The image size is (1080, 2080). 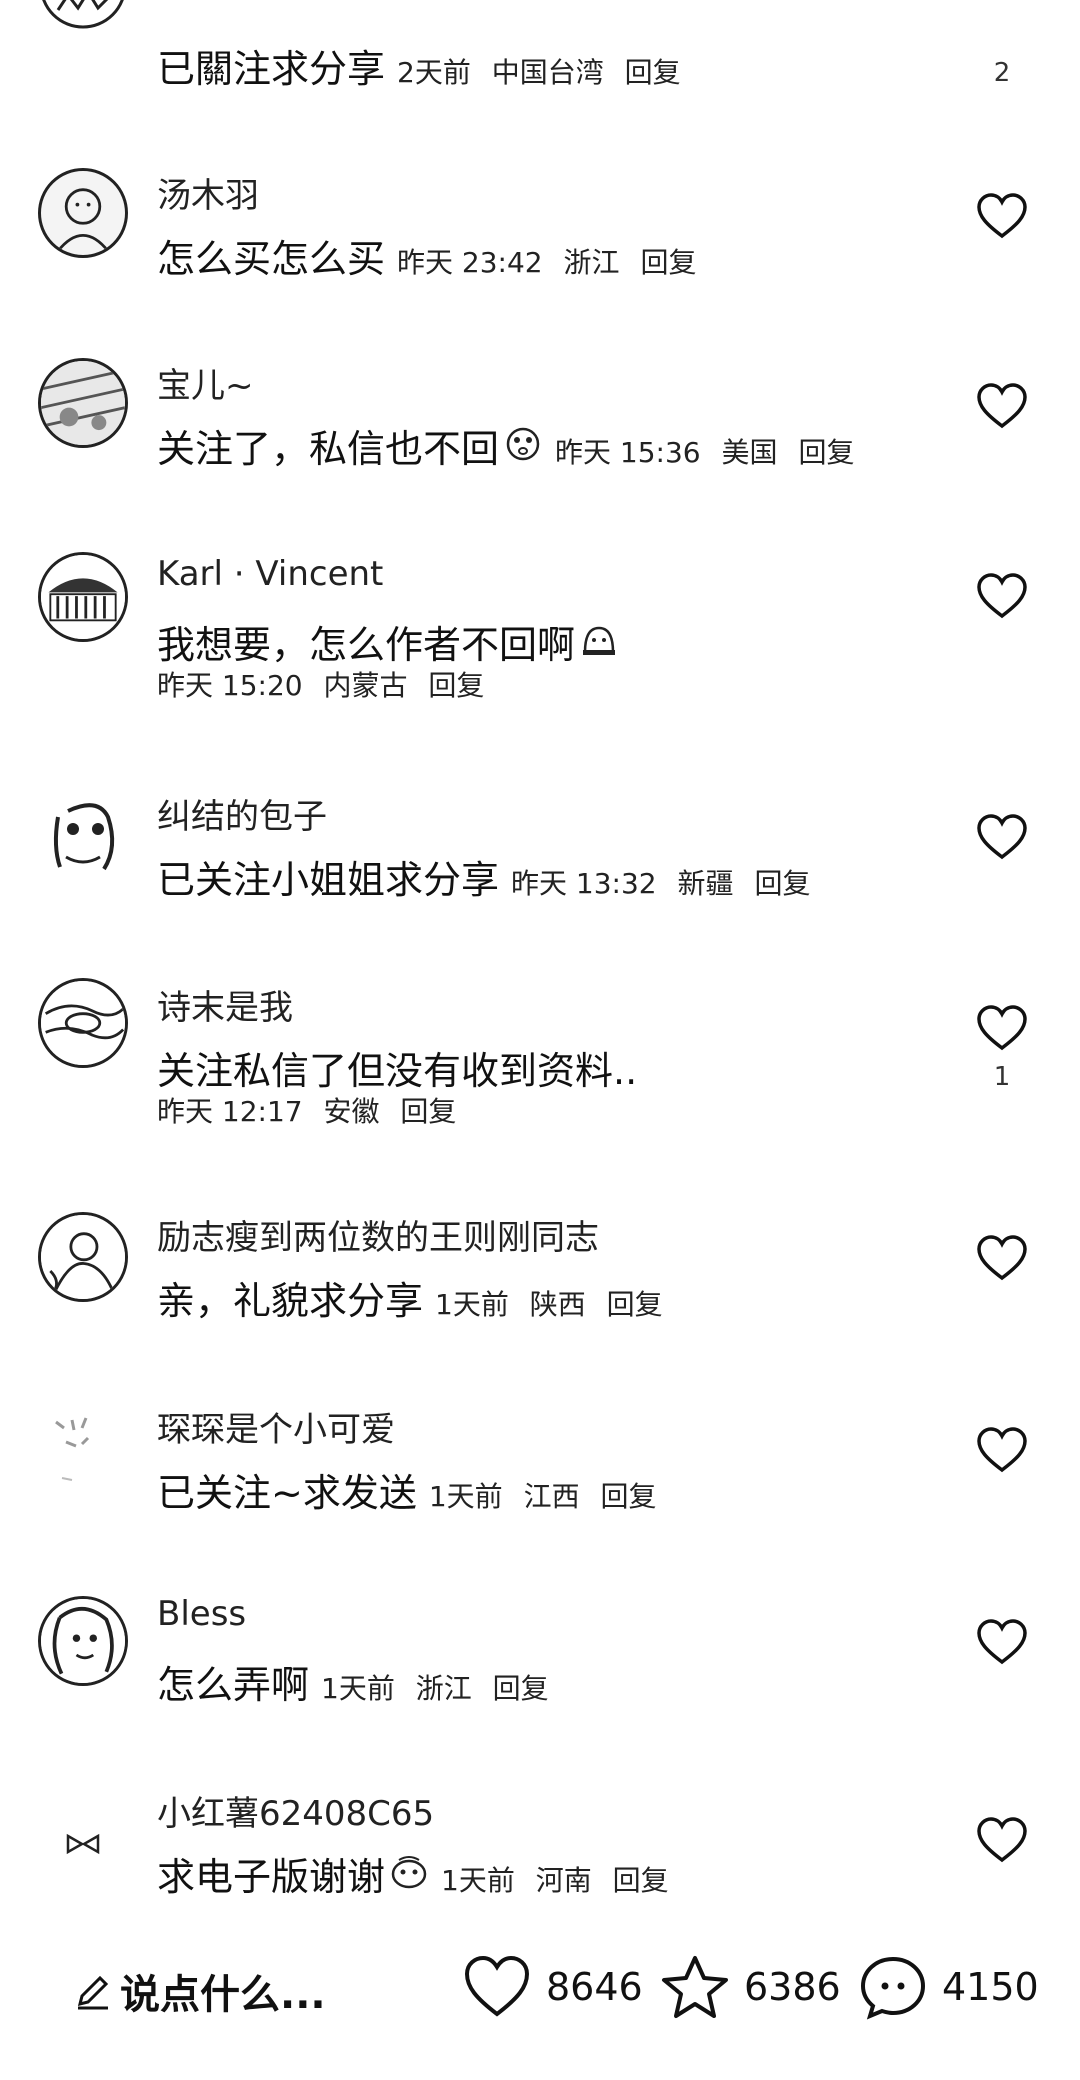 I want to click on comment-text: 已关注小姐姐求分享, so click(x=328, y=880).